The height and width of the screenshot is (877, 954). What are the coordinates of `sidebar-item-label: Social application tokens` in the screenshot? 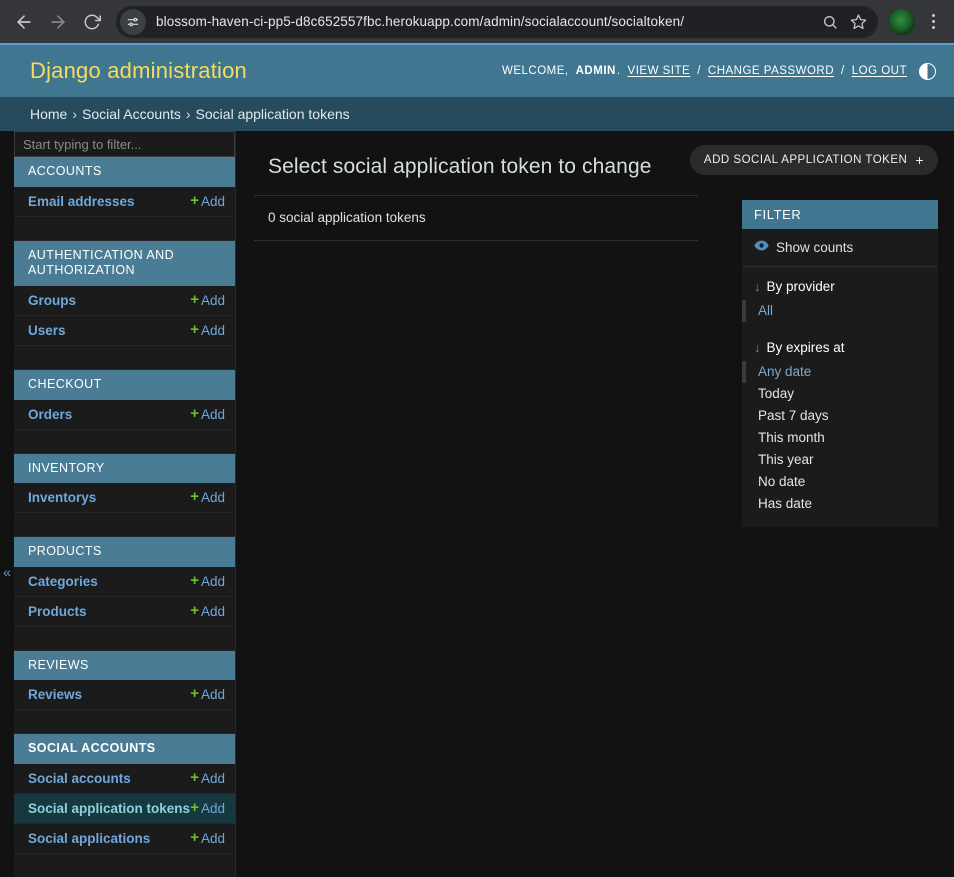 It's located at (109, 808).